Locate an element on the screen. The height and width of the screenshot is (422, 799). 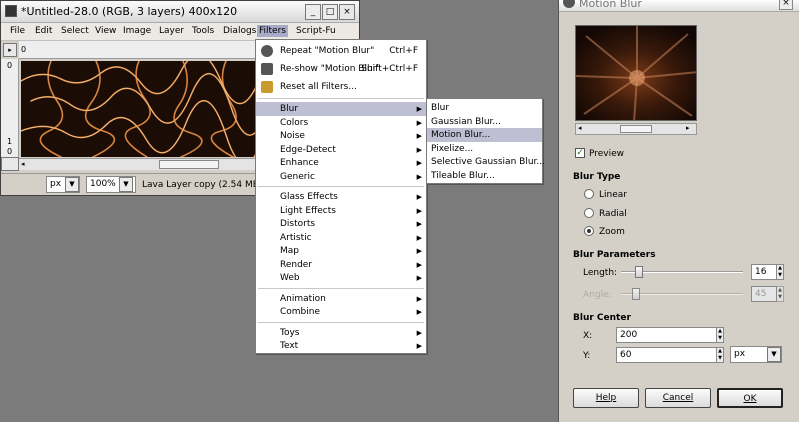
blur-center-header: Blur Center is located at coordinates (602, 318).